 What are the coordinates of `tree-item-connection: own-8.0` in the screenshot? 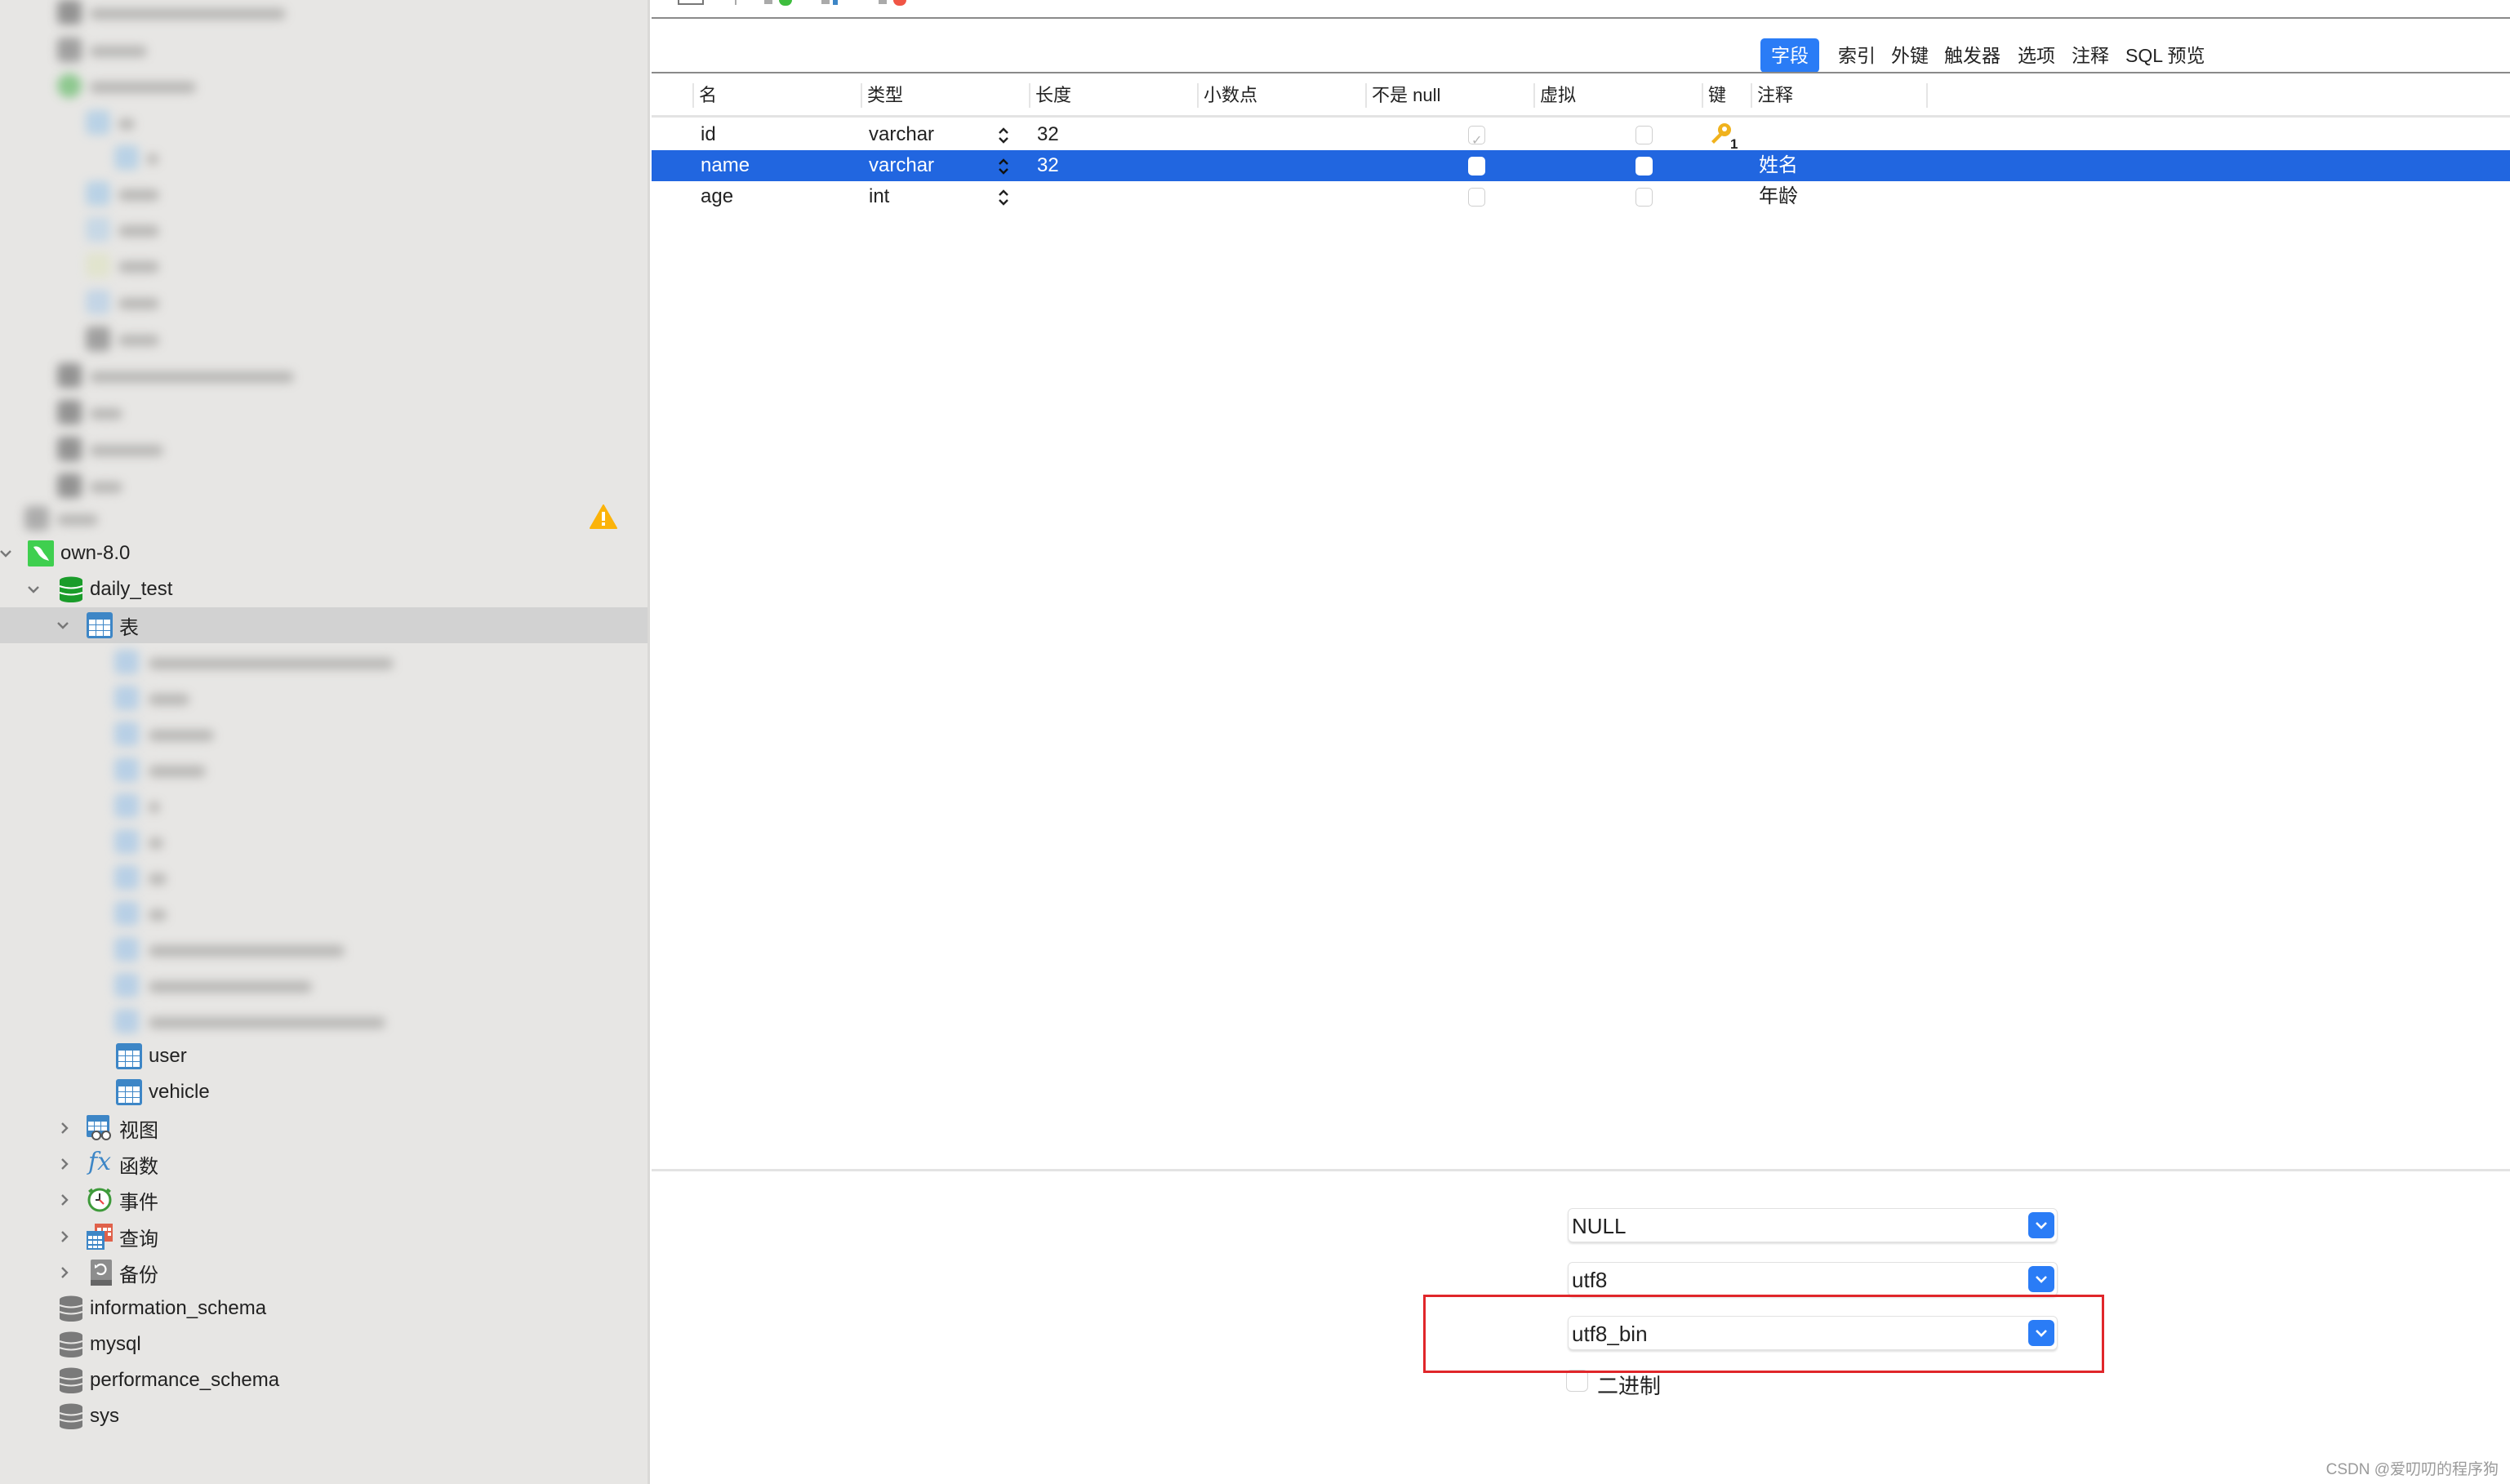 It's located at (324, 553).